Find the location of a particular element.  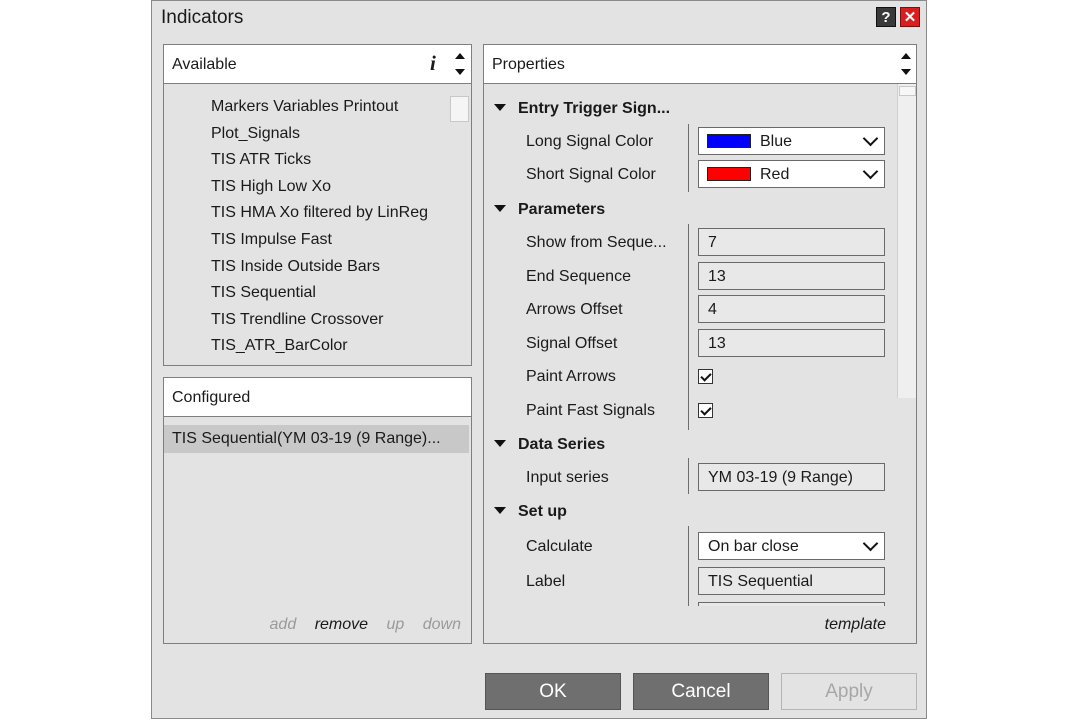

field-value: YM 03-19 (9 Range) is located at coordinates (780, 477).